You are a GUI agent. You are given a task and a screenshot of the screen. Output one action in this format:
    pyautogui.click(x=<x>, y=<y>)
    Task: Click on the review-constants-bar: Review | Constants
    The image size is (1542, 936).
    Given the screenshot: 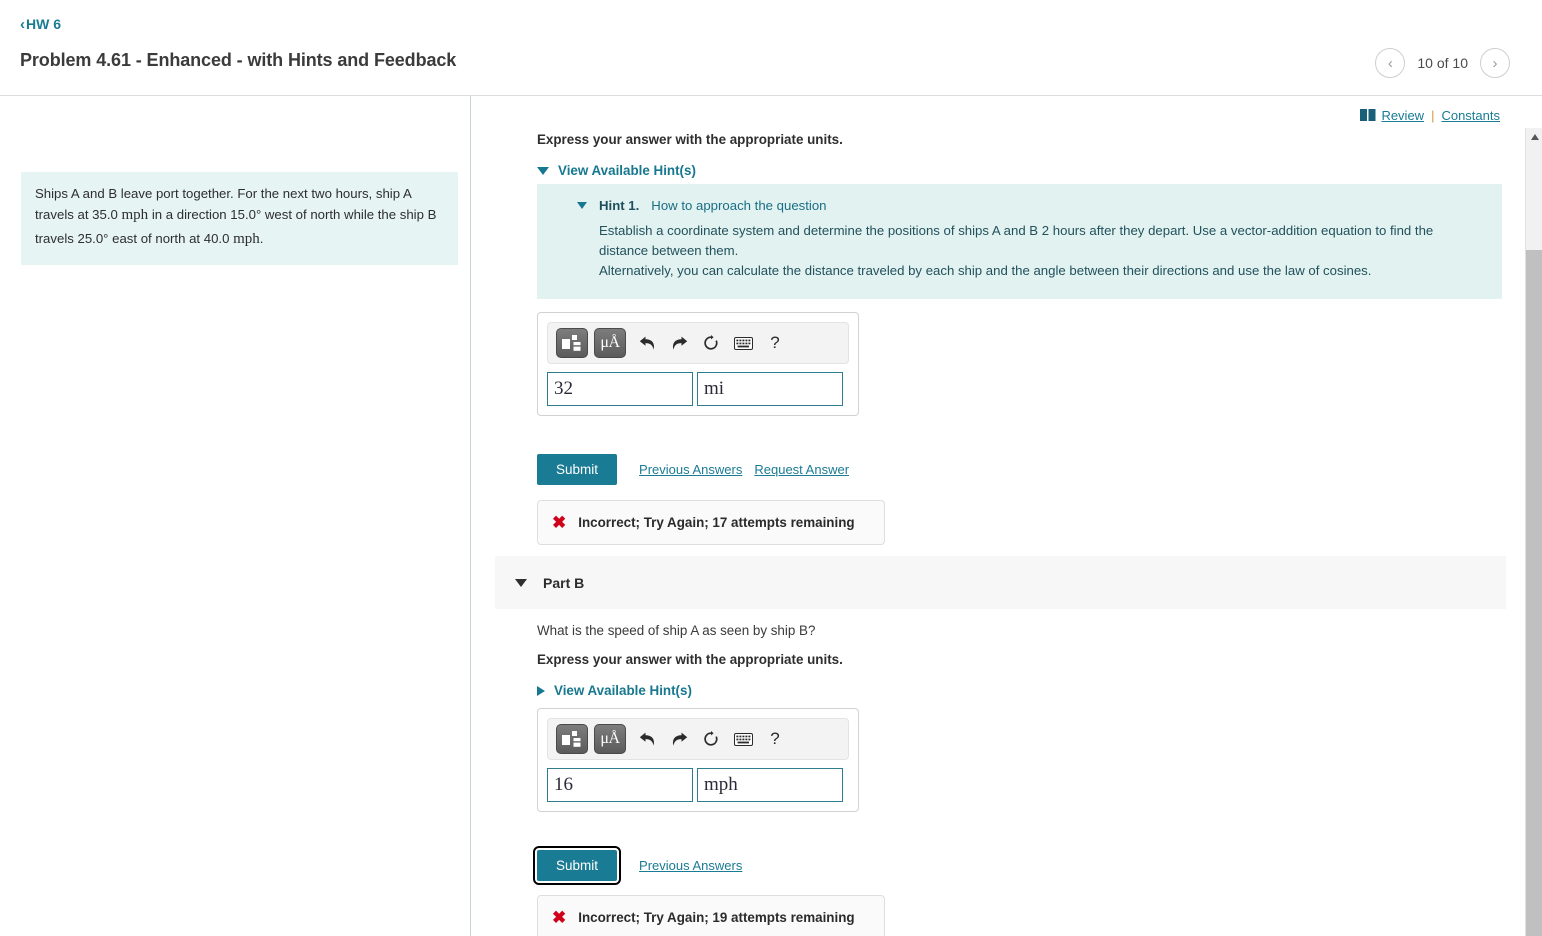 What is the action you would take?
    pyautogui.click(x=1430, y=115)
    